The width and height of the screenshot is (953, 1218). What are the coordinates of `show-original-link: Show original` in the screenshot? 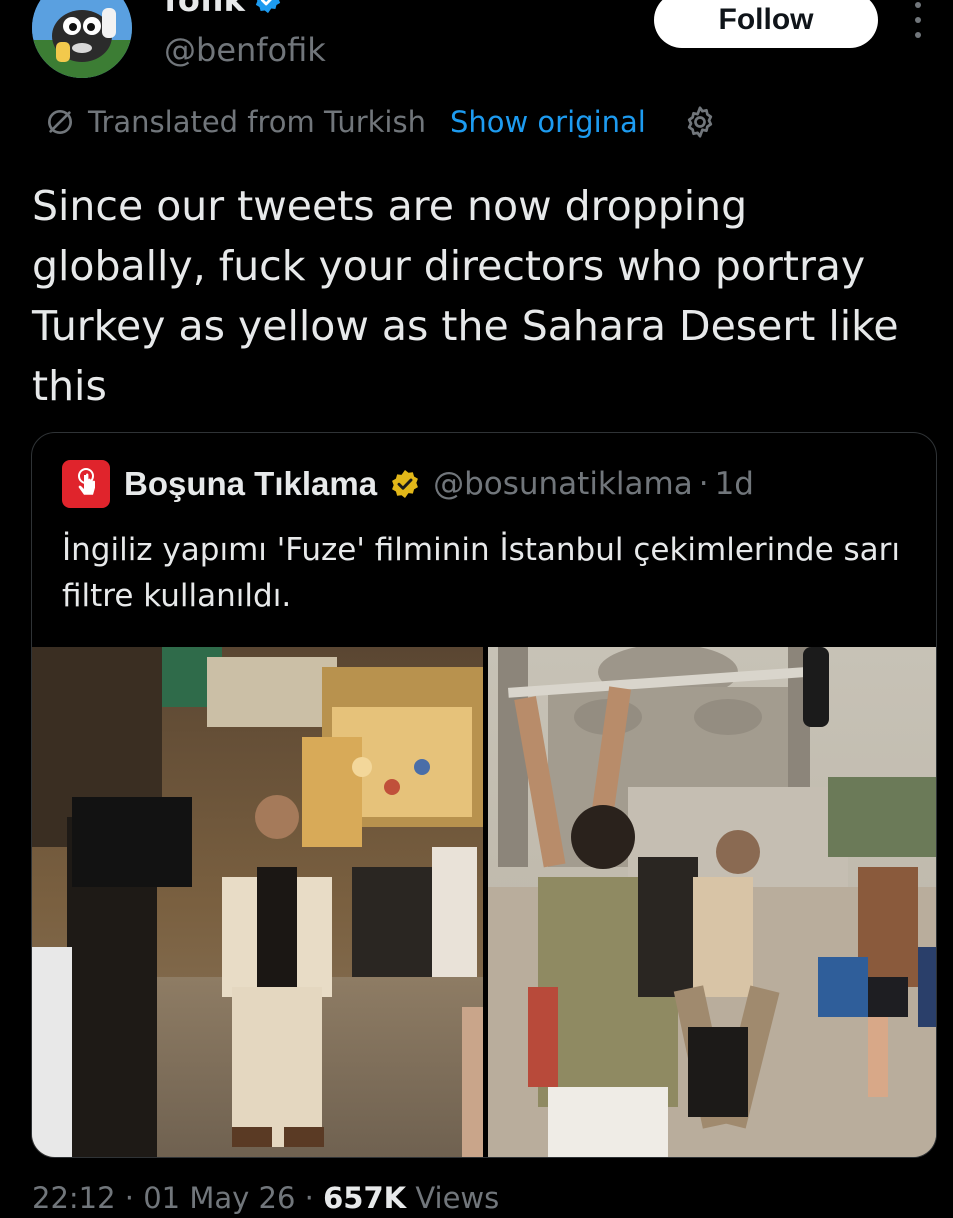 It's located at (548, 122).